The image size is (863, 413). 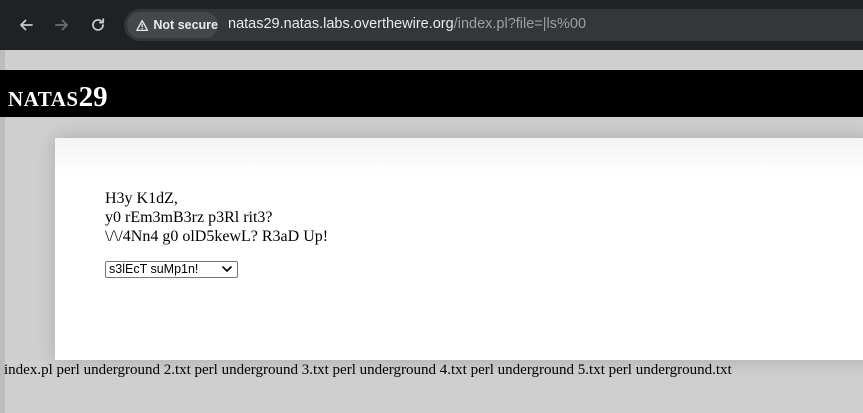 I want to click on url-path: /index.pl?file=|ls%00, so click(x=520, y=24).